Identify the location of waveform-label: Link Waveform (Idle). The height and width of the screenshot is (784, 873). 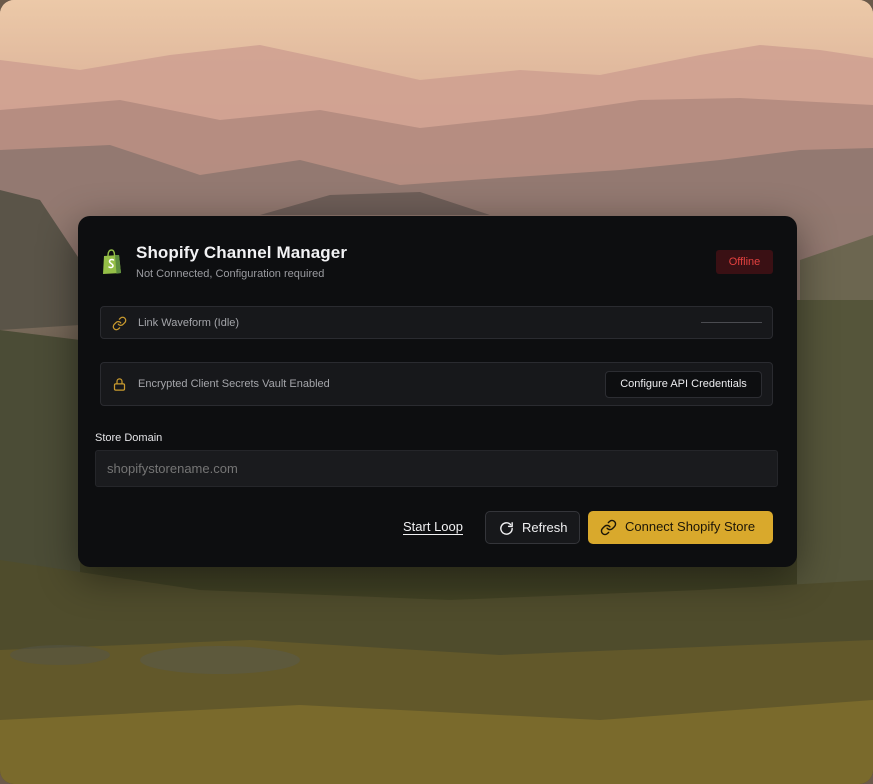
(189, 323).